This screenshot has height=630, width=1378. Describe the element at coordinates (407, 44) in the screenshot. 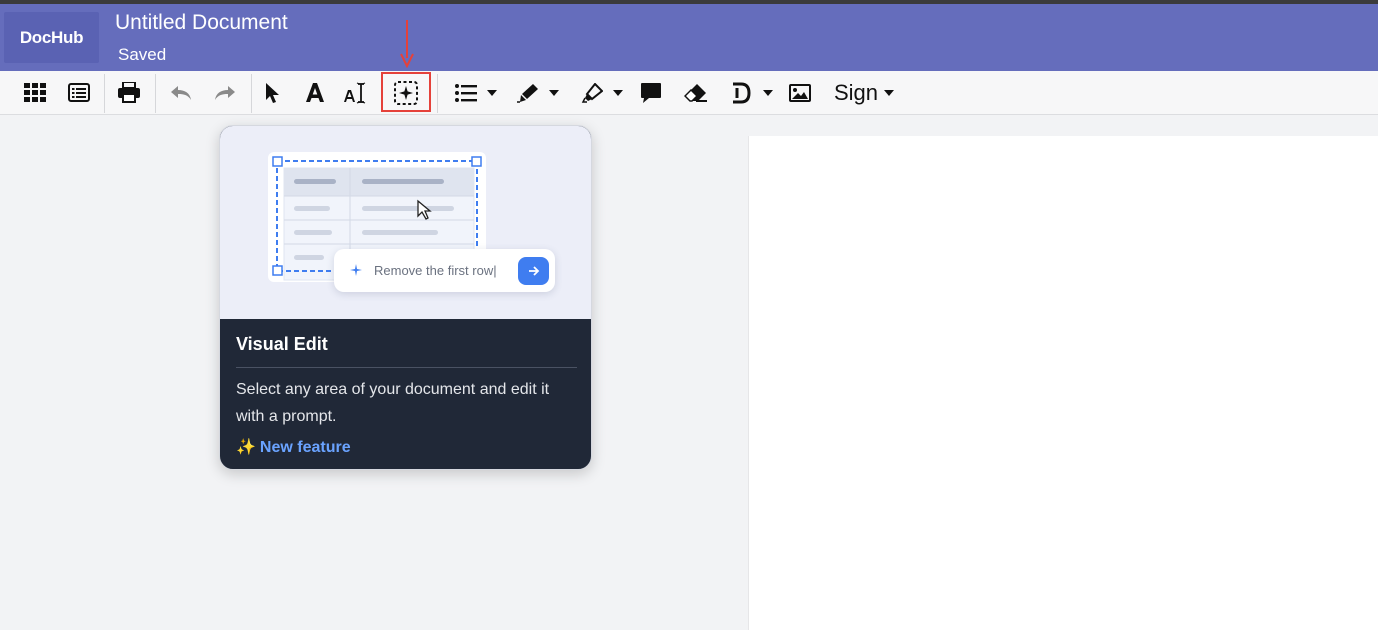

I see `annotation-arrow-icon` at that location.